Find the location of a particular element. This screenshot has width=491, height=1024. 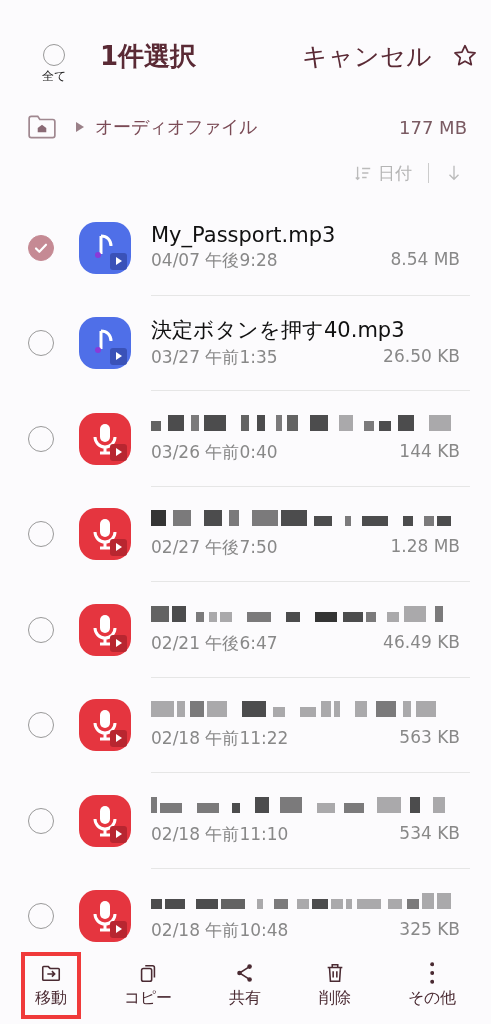

toolbar-button: 共有 is located at coordinates (245, 985).